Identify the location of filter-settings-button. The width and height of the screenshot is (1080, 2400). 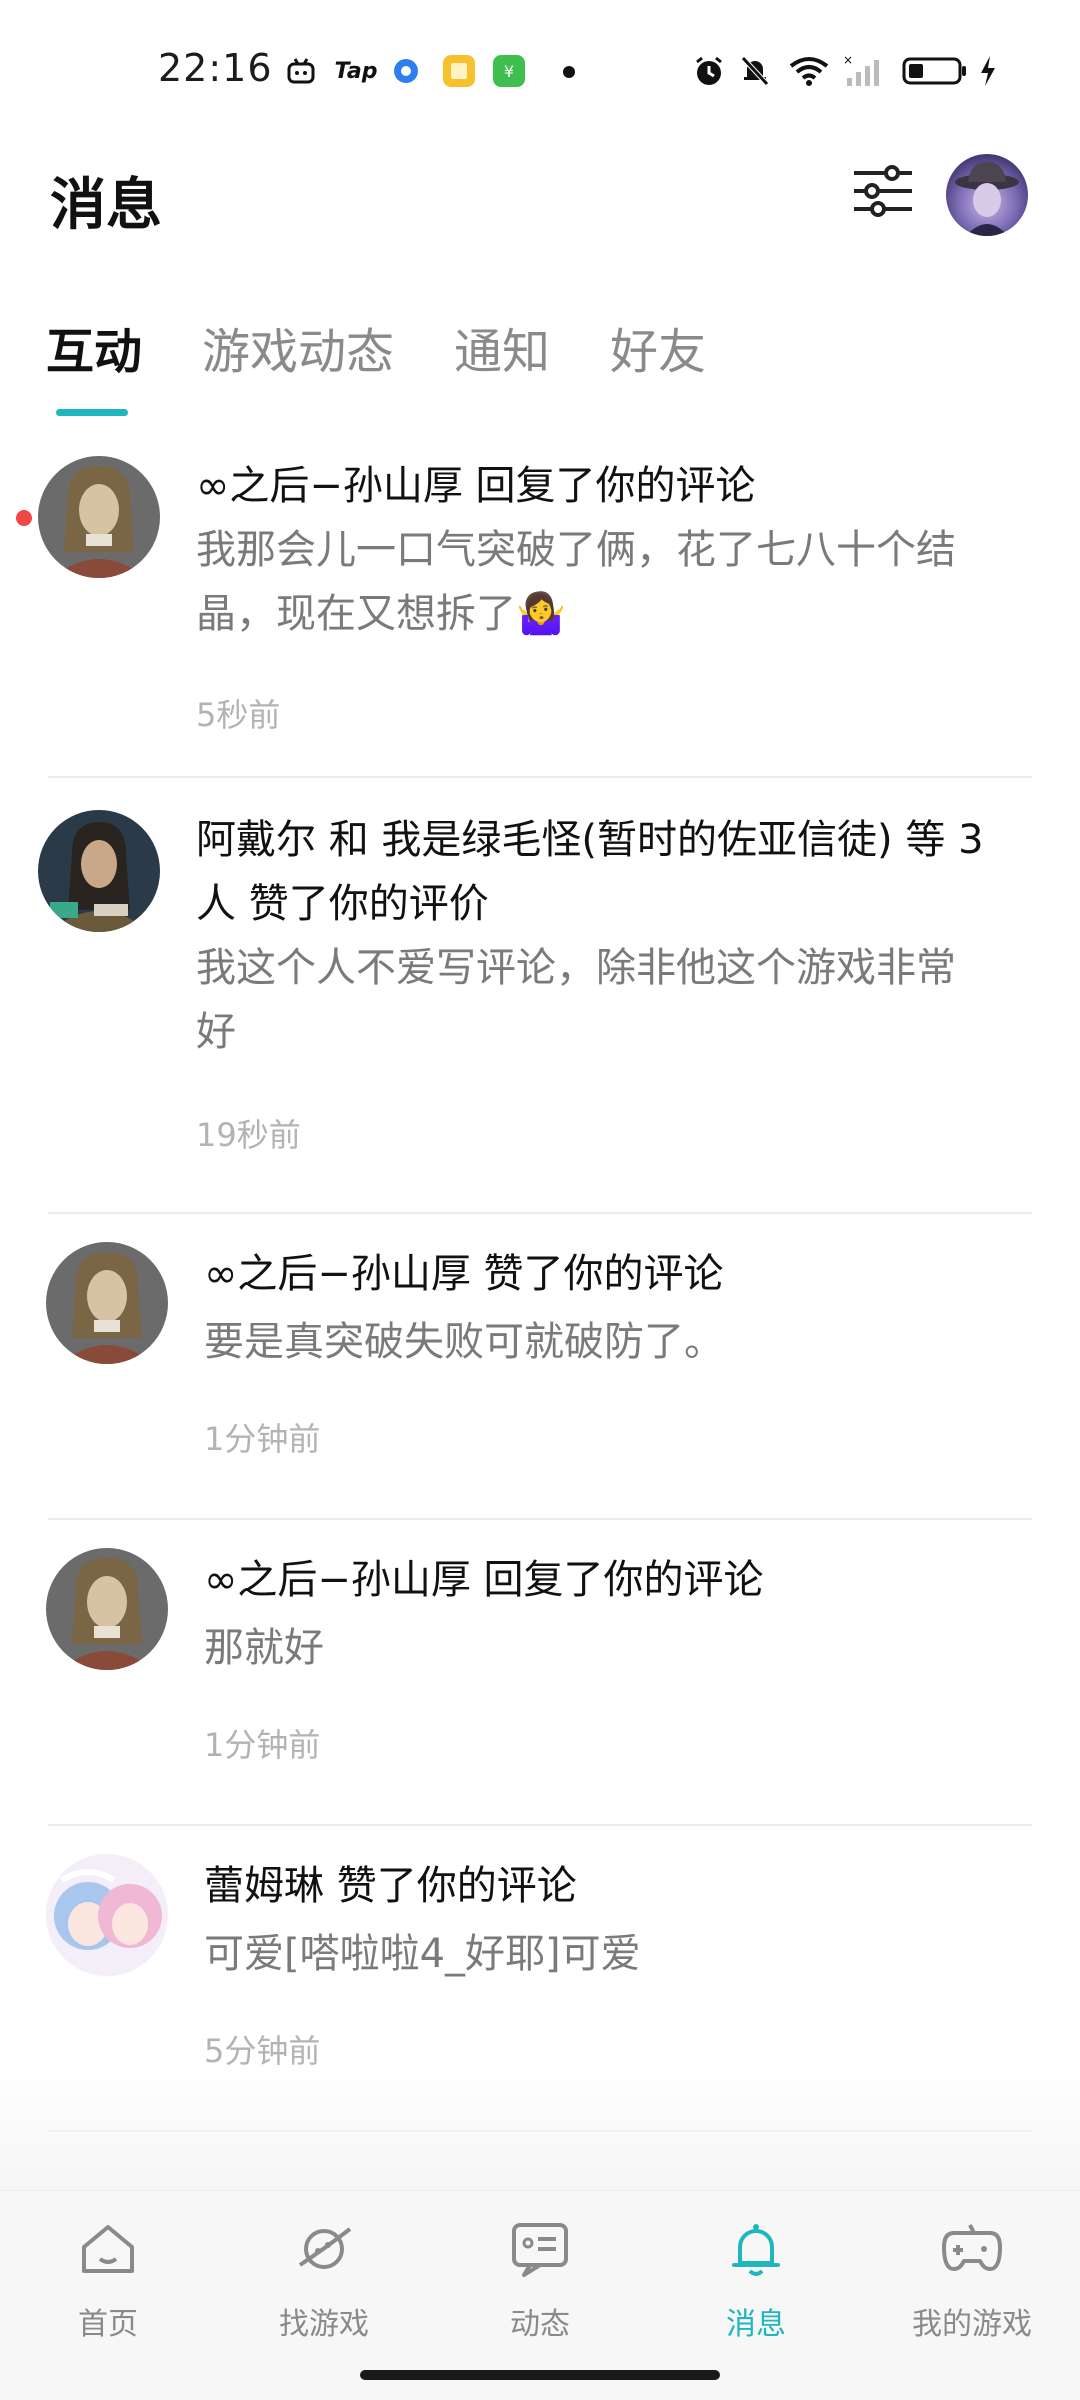
(883, 191).